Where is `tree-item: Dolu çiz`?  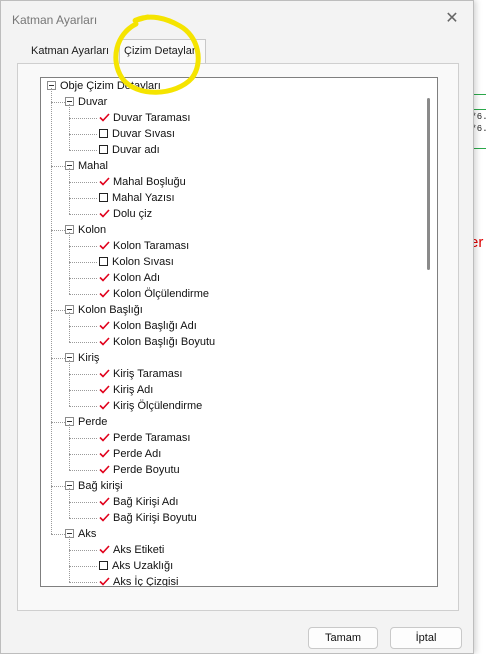
tree-item: Dolu çiz is located at coordinates (125, 214).